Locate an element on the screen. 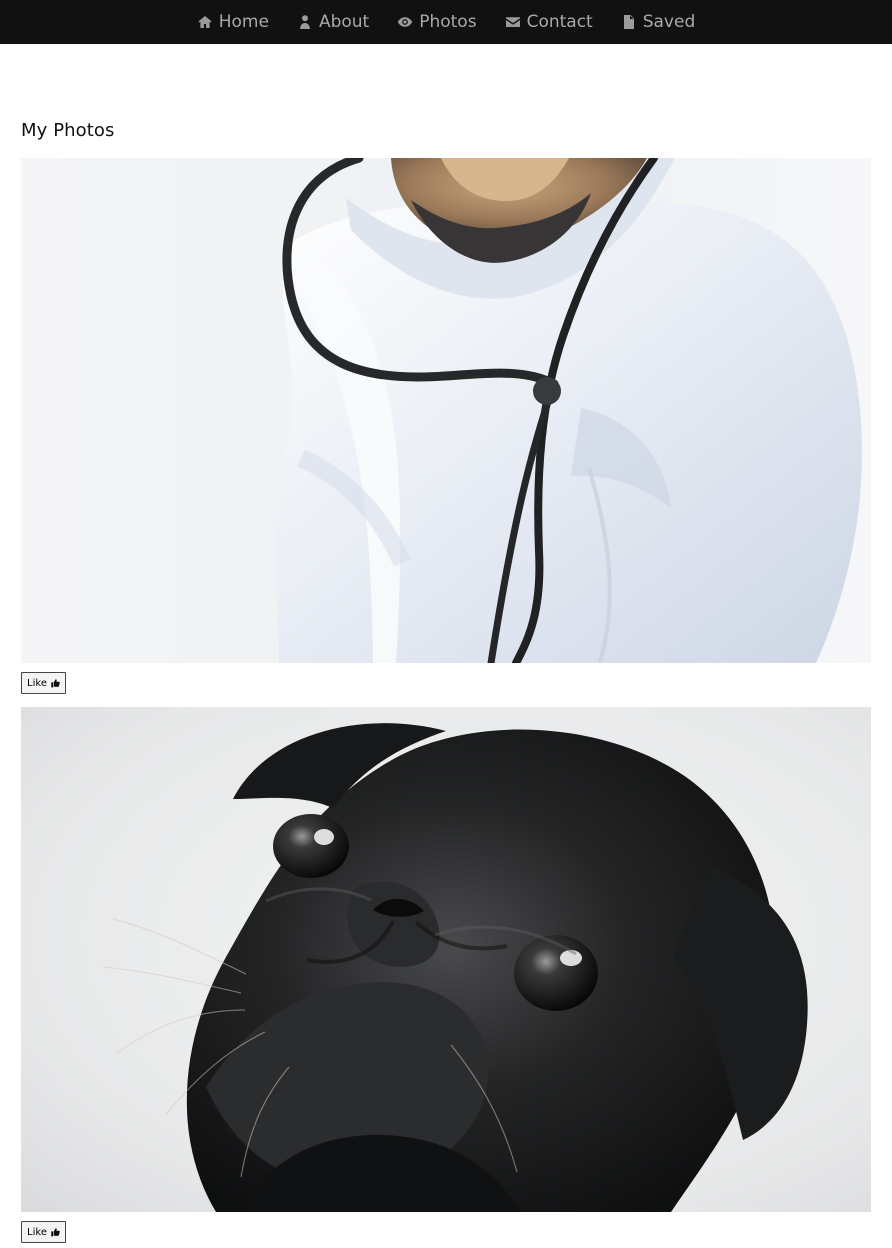  page-title: My Photos is located at coordinates (68, 130).